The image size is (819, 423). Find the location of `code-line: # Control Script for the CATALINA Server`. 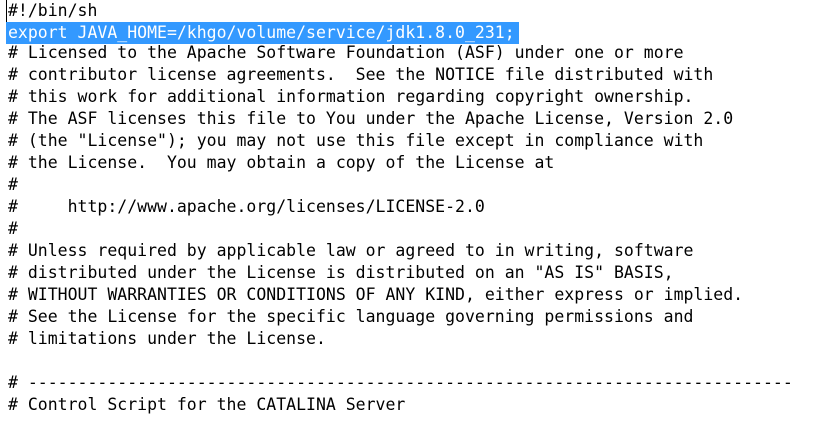

code-line: # Control Script for the CATALINA Server is located at coordinates (206, 405).